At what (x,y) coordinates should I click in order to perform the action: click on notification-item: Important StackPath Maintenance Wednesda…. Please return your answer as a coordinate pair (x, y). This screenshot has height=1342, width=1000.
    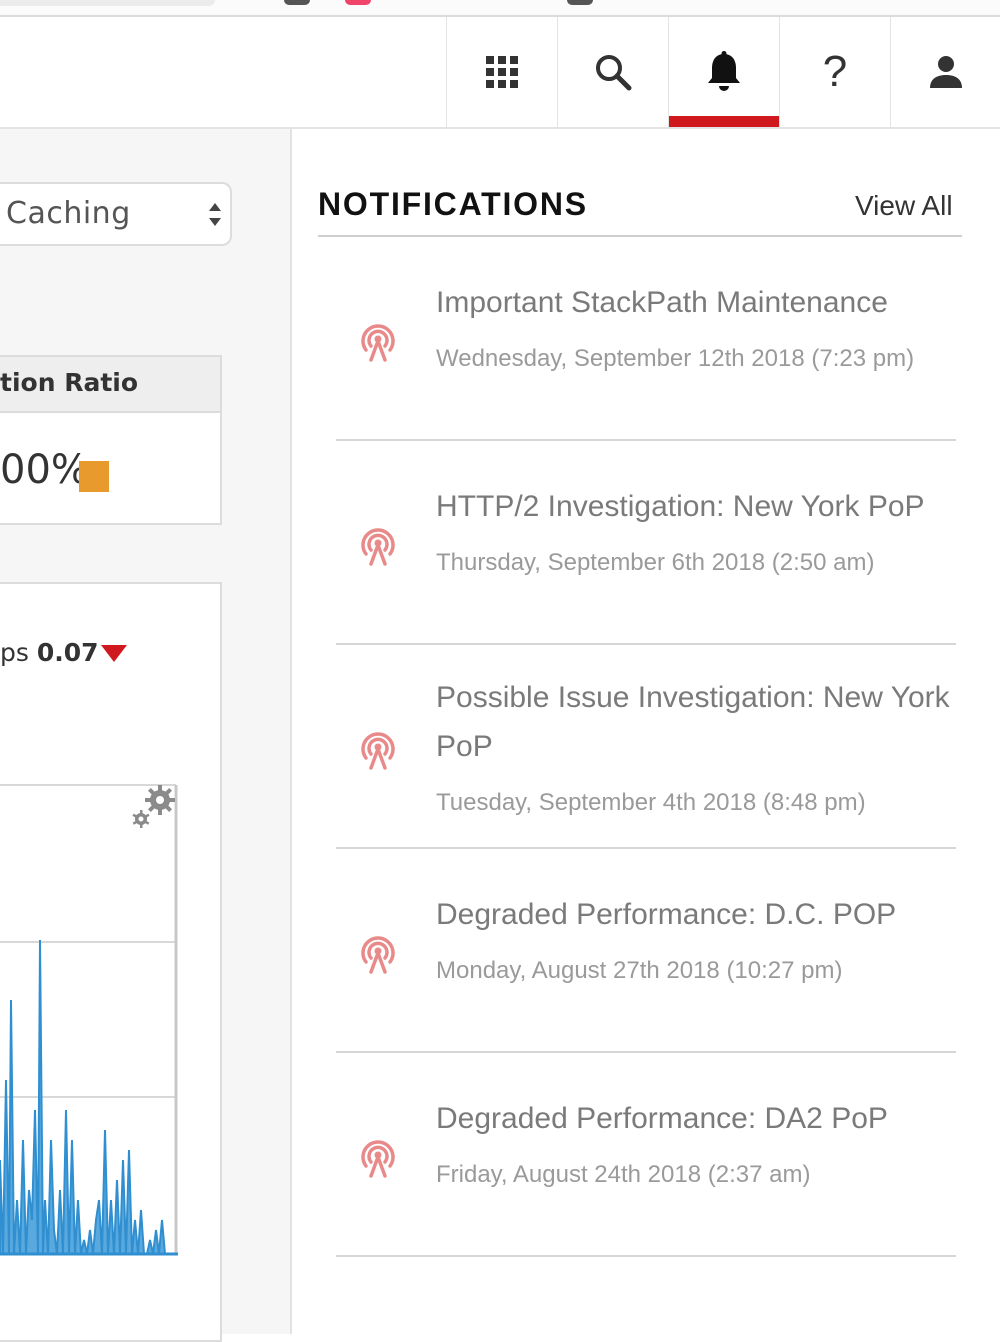
    Looking at the image, I should click on (646, 341).